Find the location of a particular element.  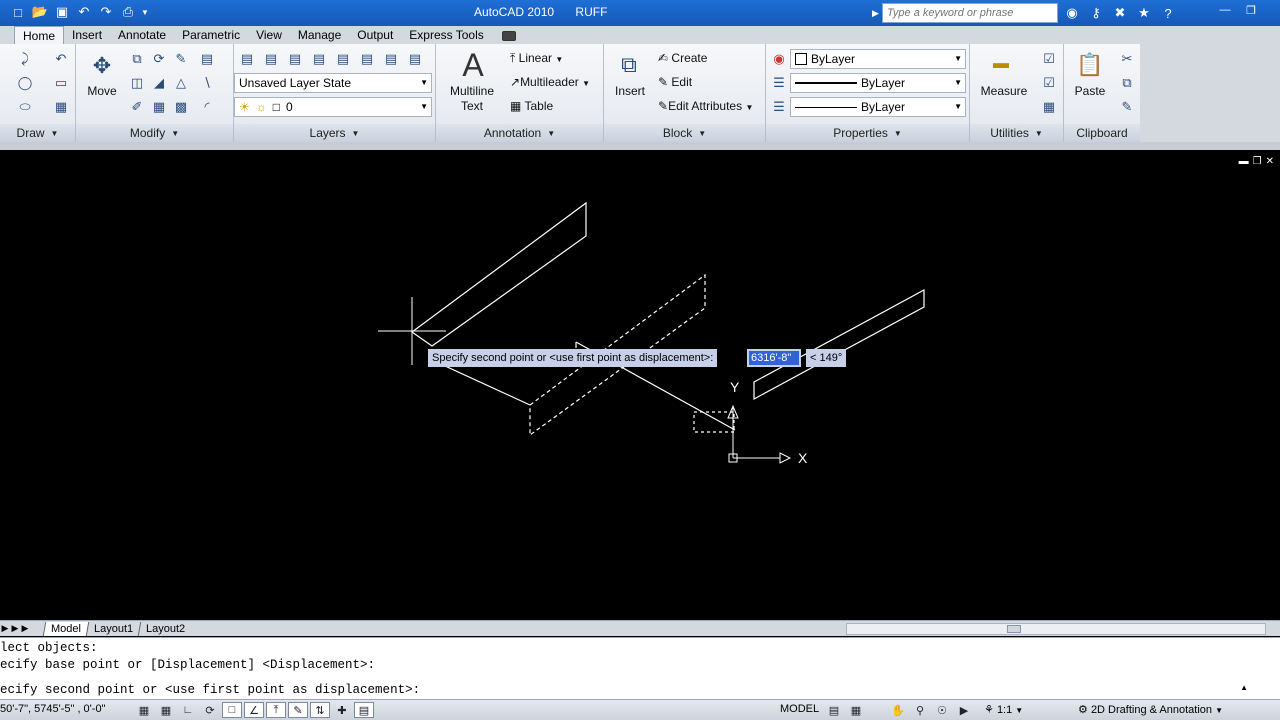

color-wheel-icon: ◉ is located at coordinates (779, 59).